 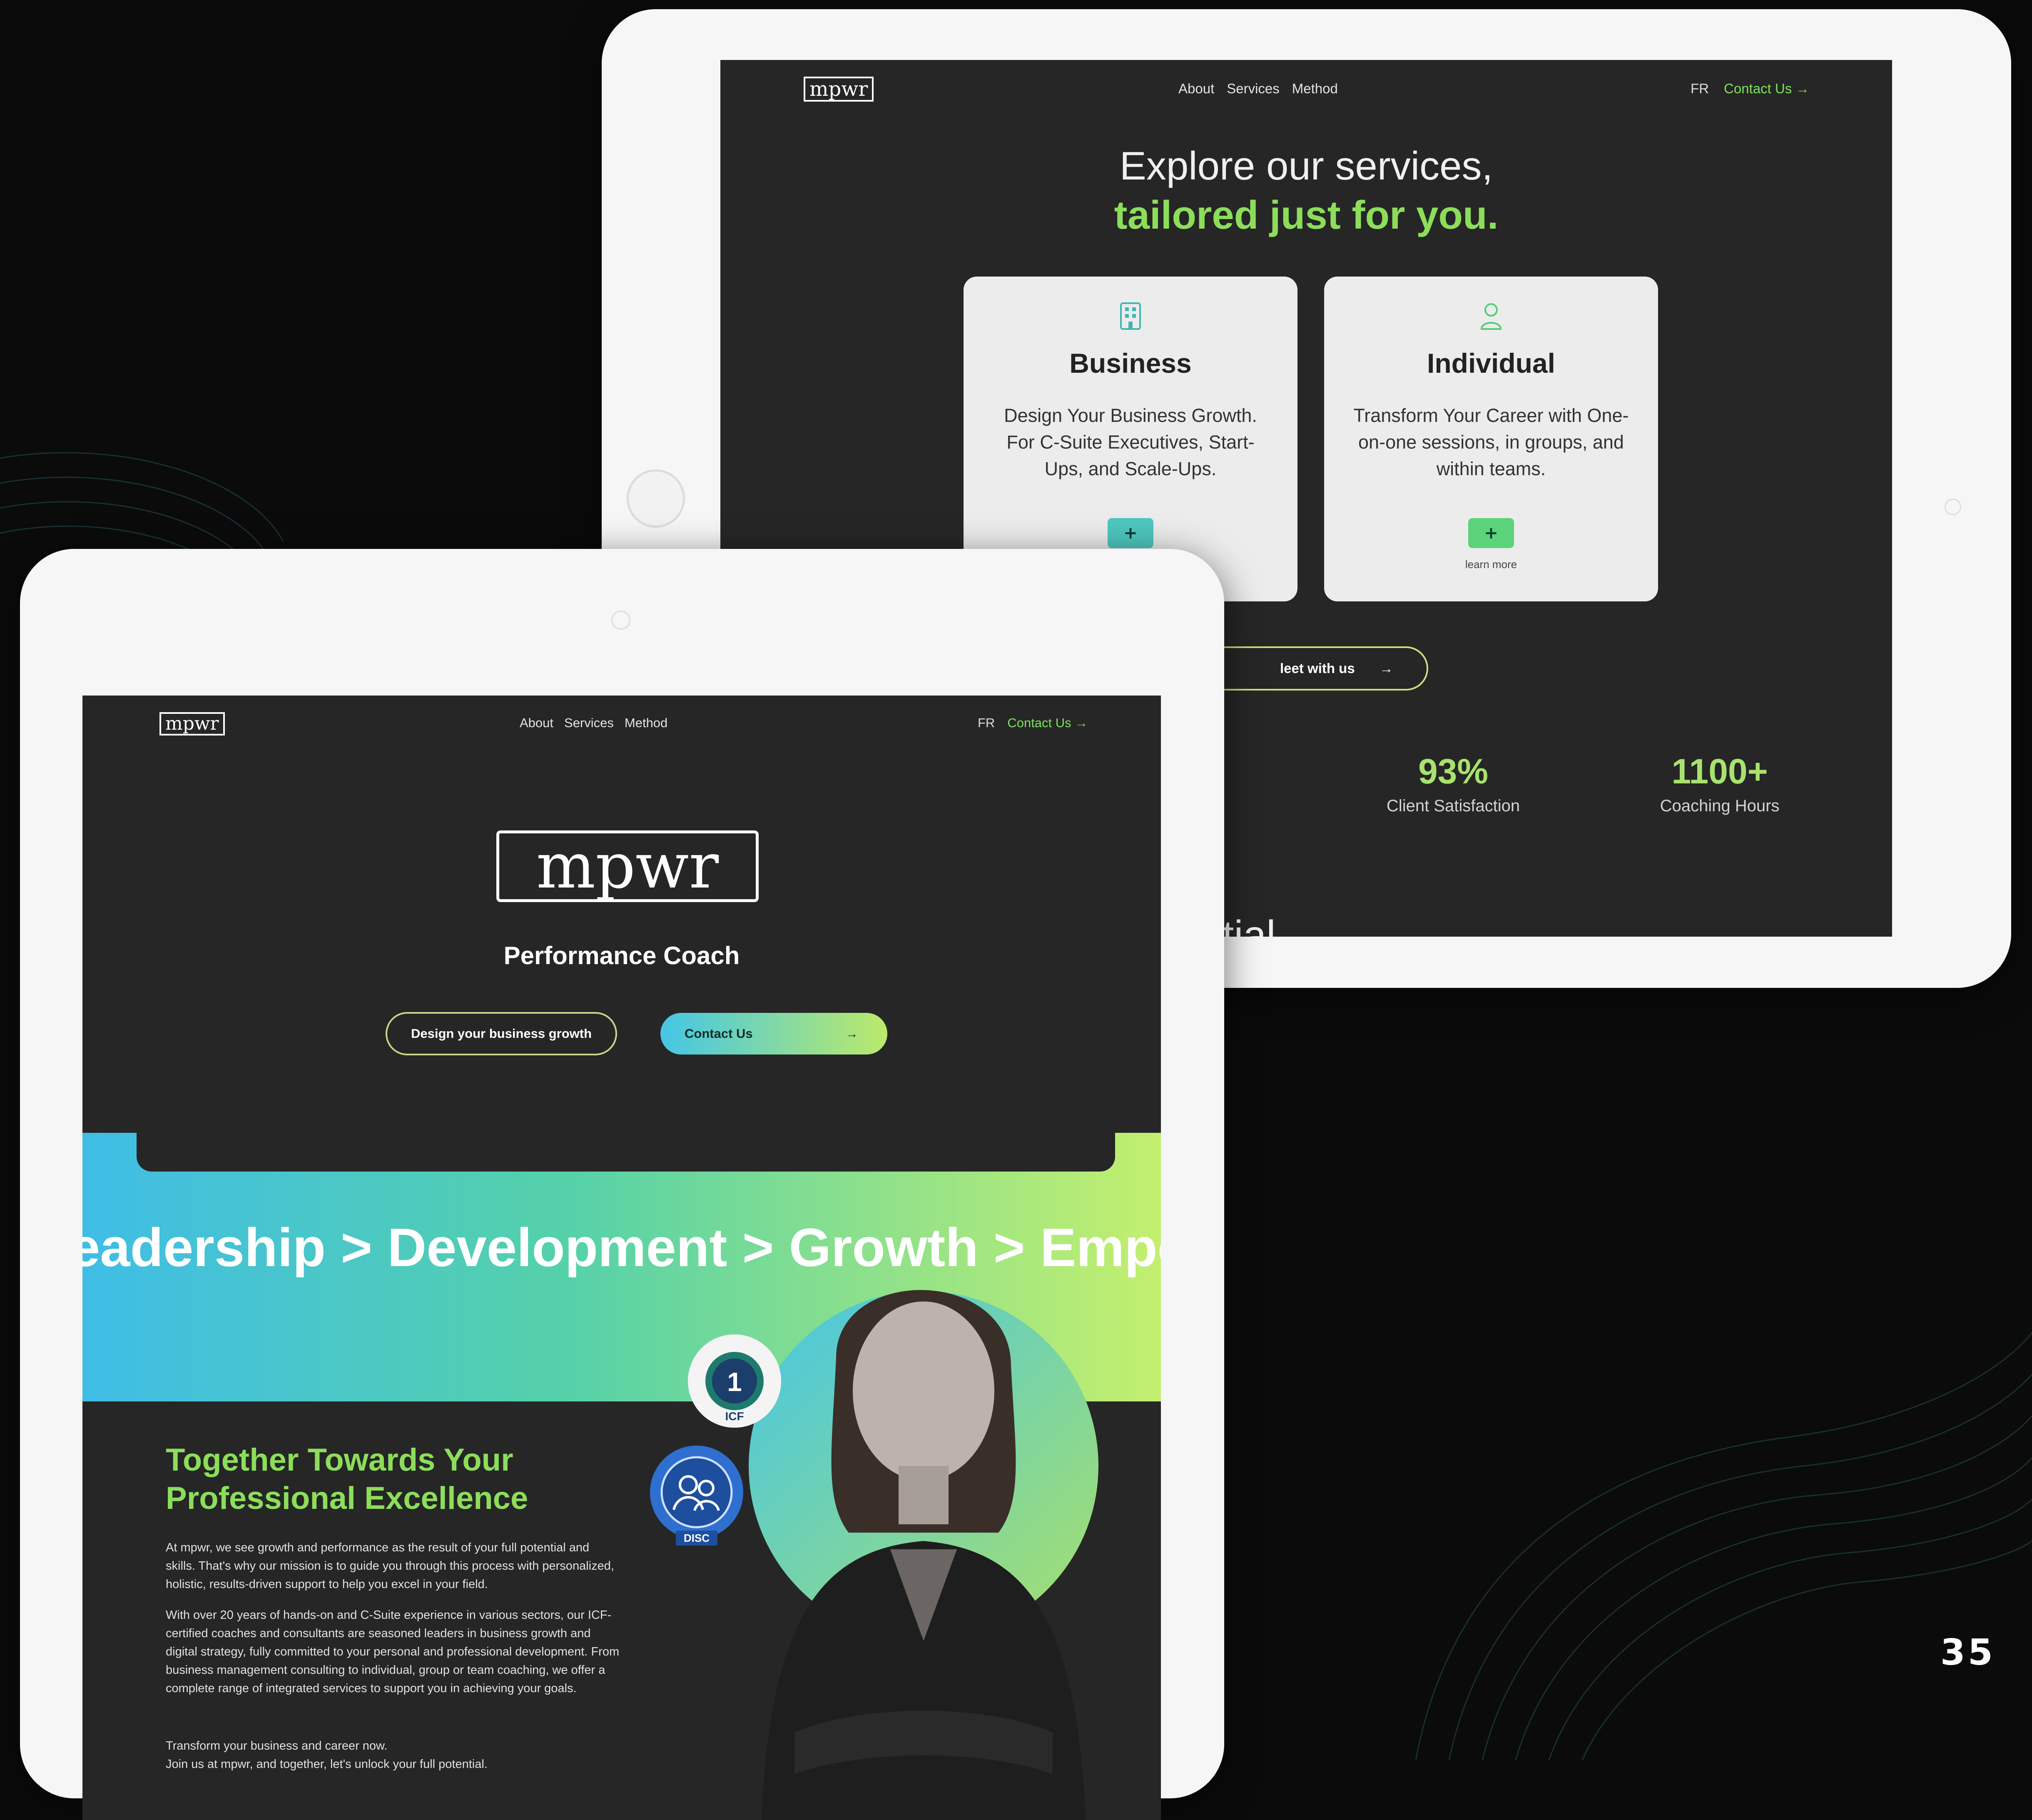 I want to click on disc-label: DISC, so click(x=697, y=1538).